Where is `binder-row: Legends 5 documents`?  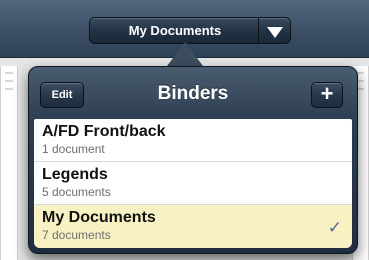 binder-row: Legends 5 documents is located at coordinates (193, 183).